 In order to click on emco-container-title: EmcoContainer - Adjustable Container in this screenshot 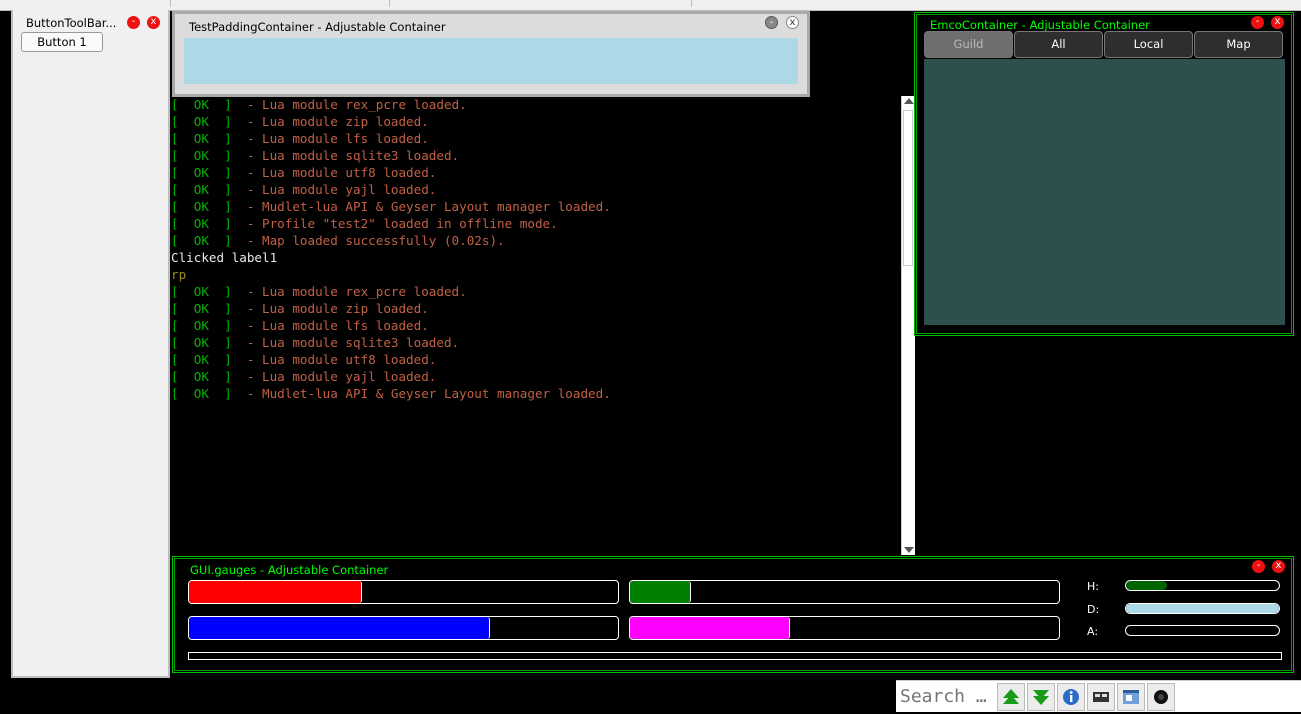, I will do `click(1040, 25)`.